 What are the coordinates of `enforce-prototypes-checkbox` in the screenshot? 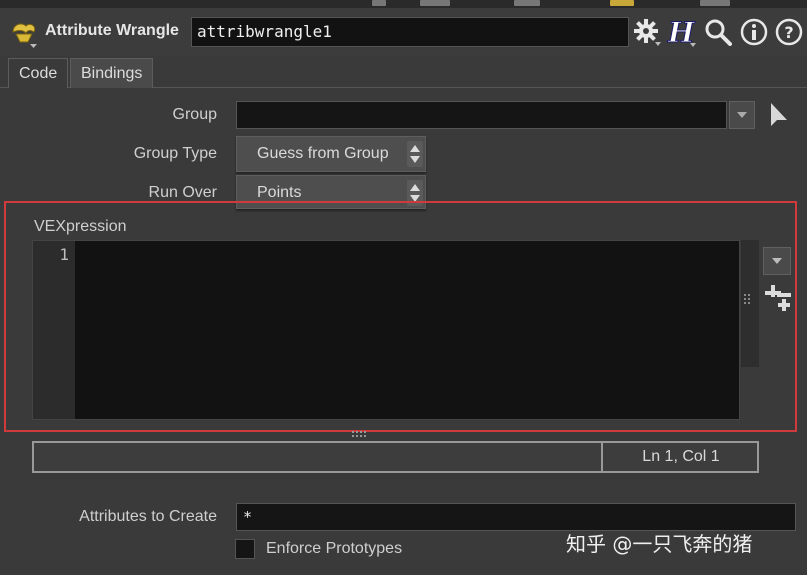 It's located at (245, 549).